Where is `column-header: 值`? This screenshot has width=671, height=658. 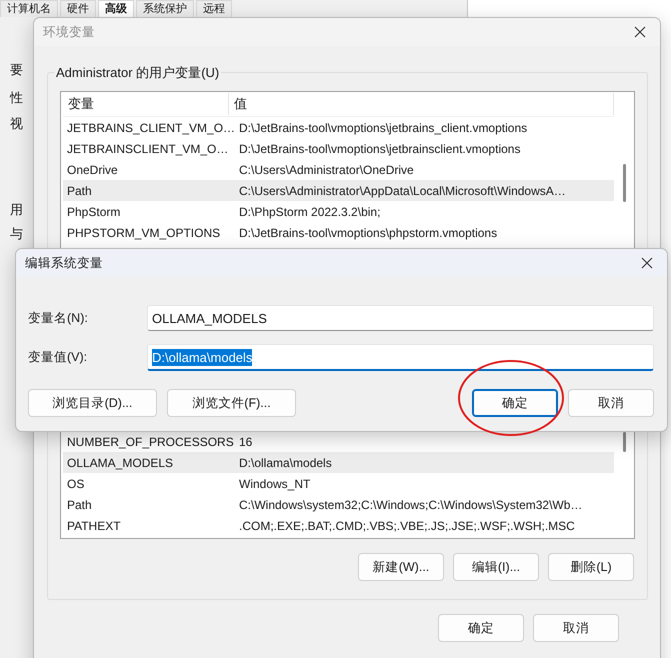 column-header: 值 is located at coordinates (421, 104).